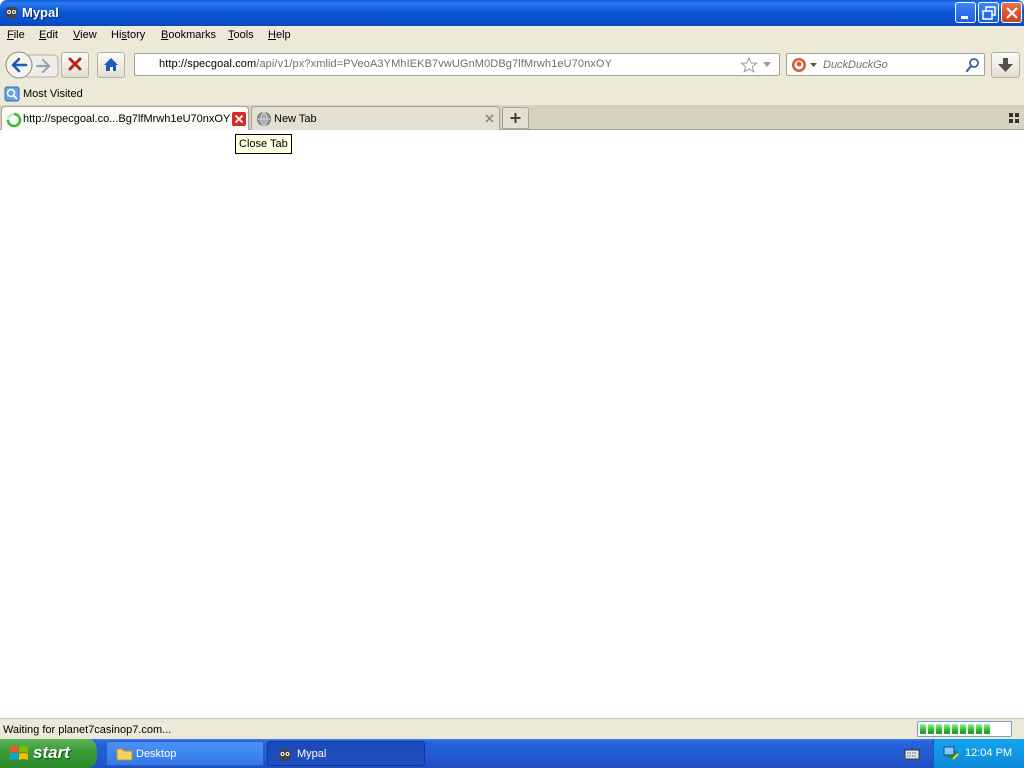  What do you see at coordinates (156, 754) in the screenshot?
I see `taskbar-item-label: Desktop` at bounding box center [156, 754].